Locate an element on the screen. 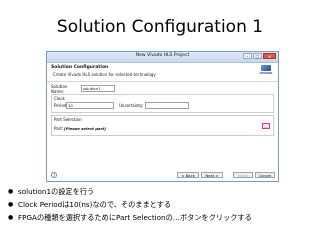 The image size is (320, 240). uncertainty-input is located at coordinates (167, 105).